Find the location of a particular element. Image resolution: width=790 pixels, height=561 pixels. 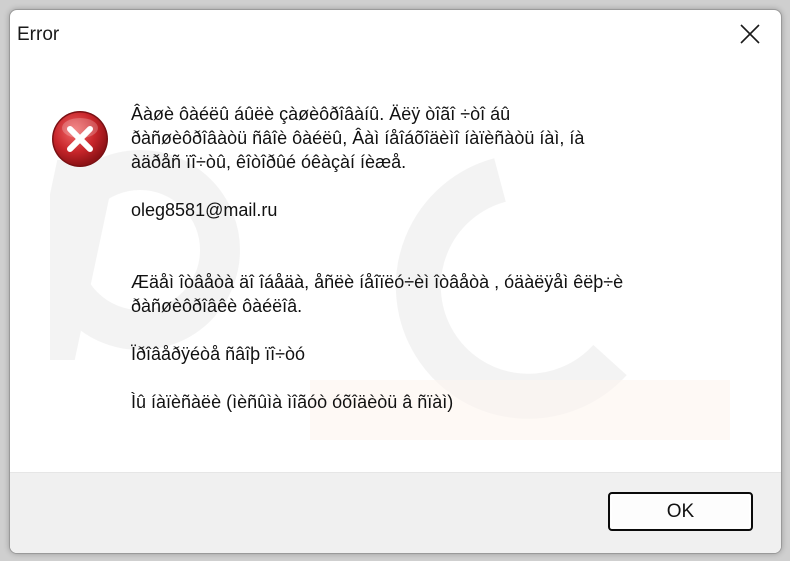

dialog-title: Error is located at coordinates (38, 34).